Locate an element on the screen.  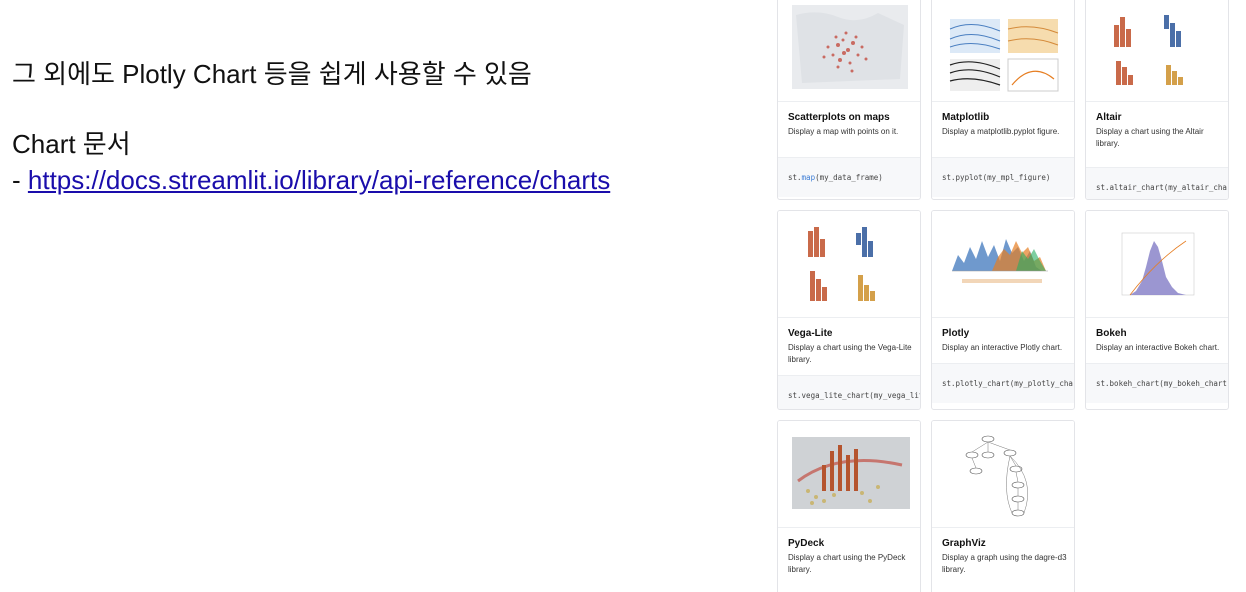
card-title: GraphViz is located at coordinates (964, 543).